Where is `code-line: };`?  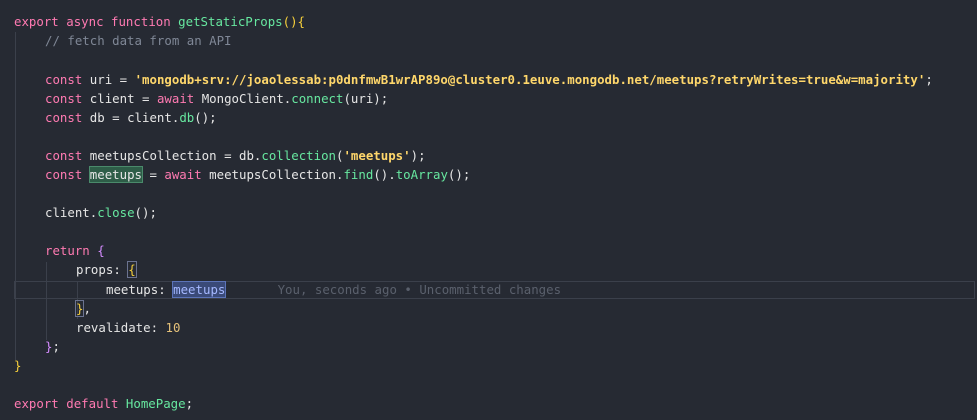 code-line: }; is located at coordinates (52, 346).